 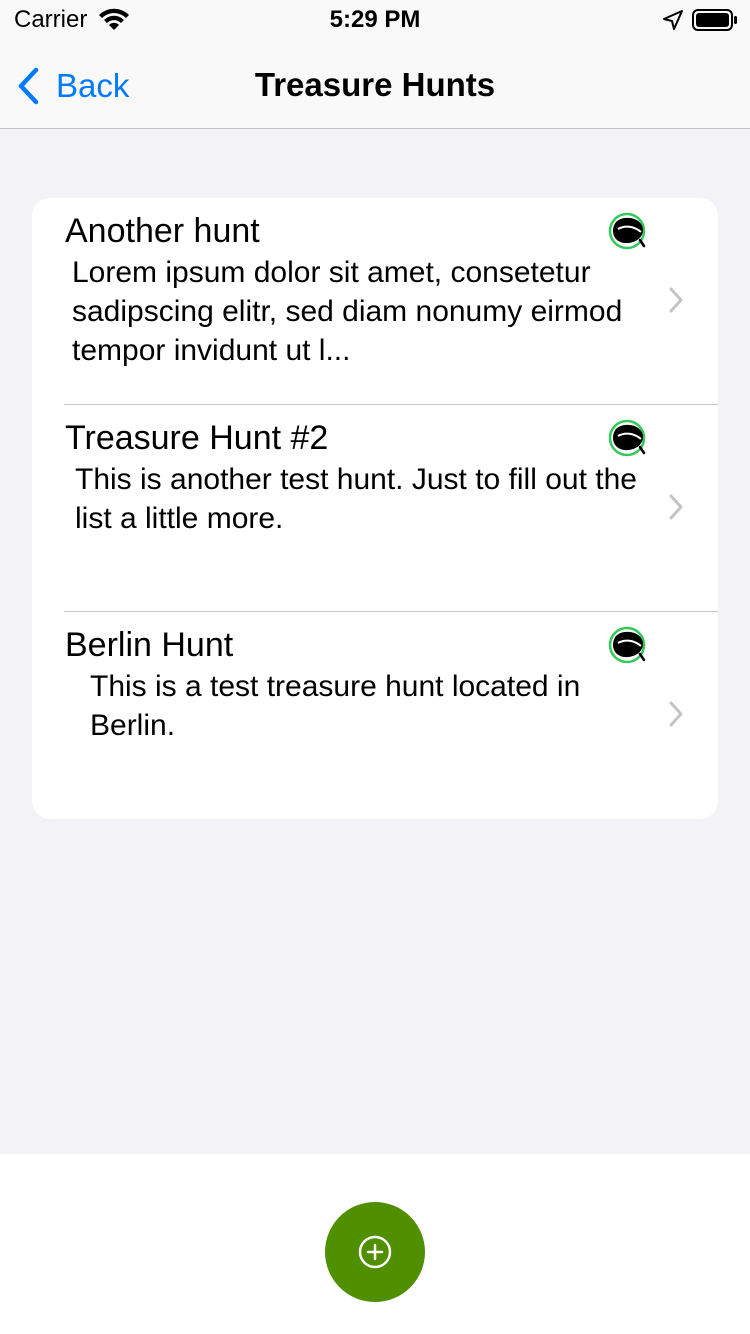 What do you see at coordinates (162, 231) in the screenshot?
I see `hunt-title: Another hunt` at bounding box center [162, 231].